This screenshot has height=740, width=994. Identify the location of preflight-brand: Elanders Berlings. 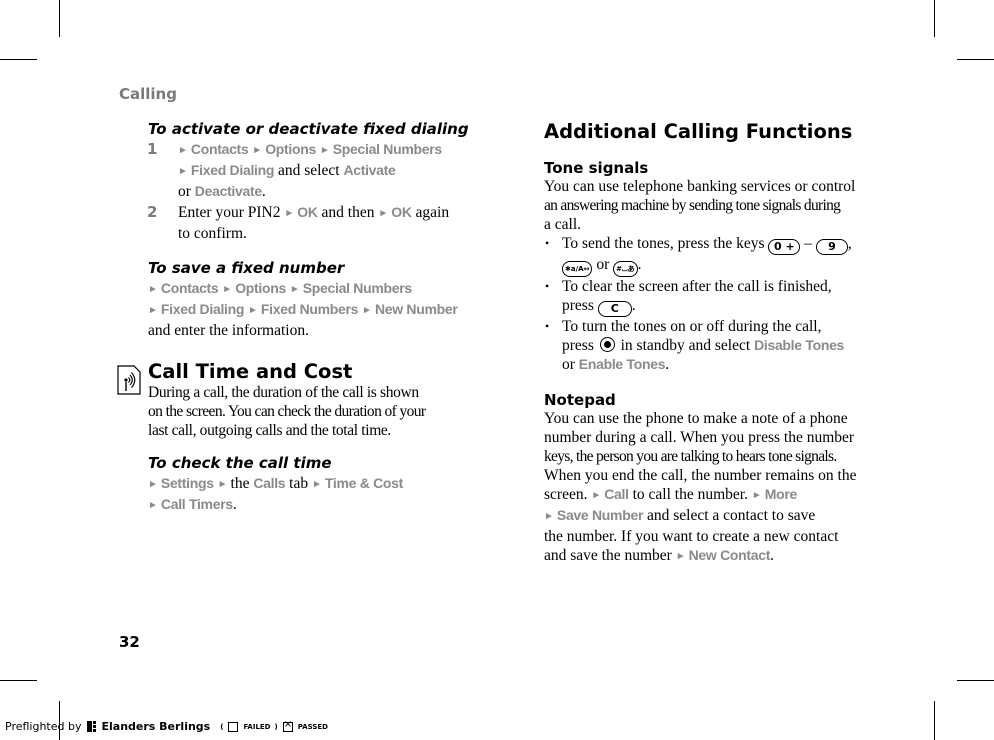
(156, 726).